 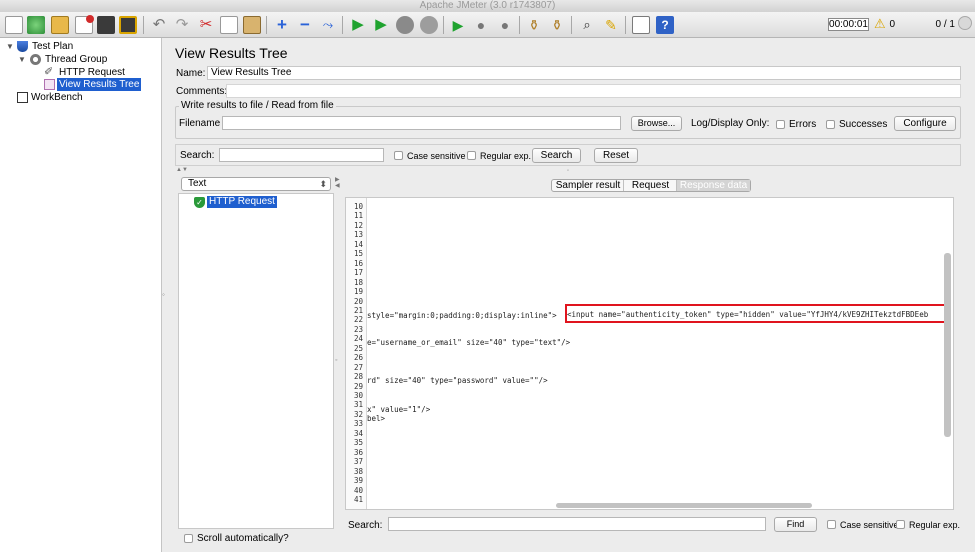 I want to click on line-number: 27, so click(x=358, y=367).